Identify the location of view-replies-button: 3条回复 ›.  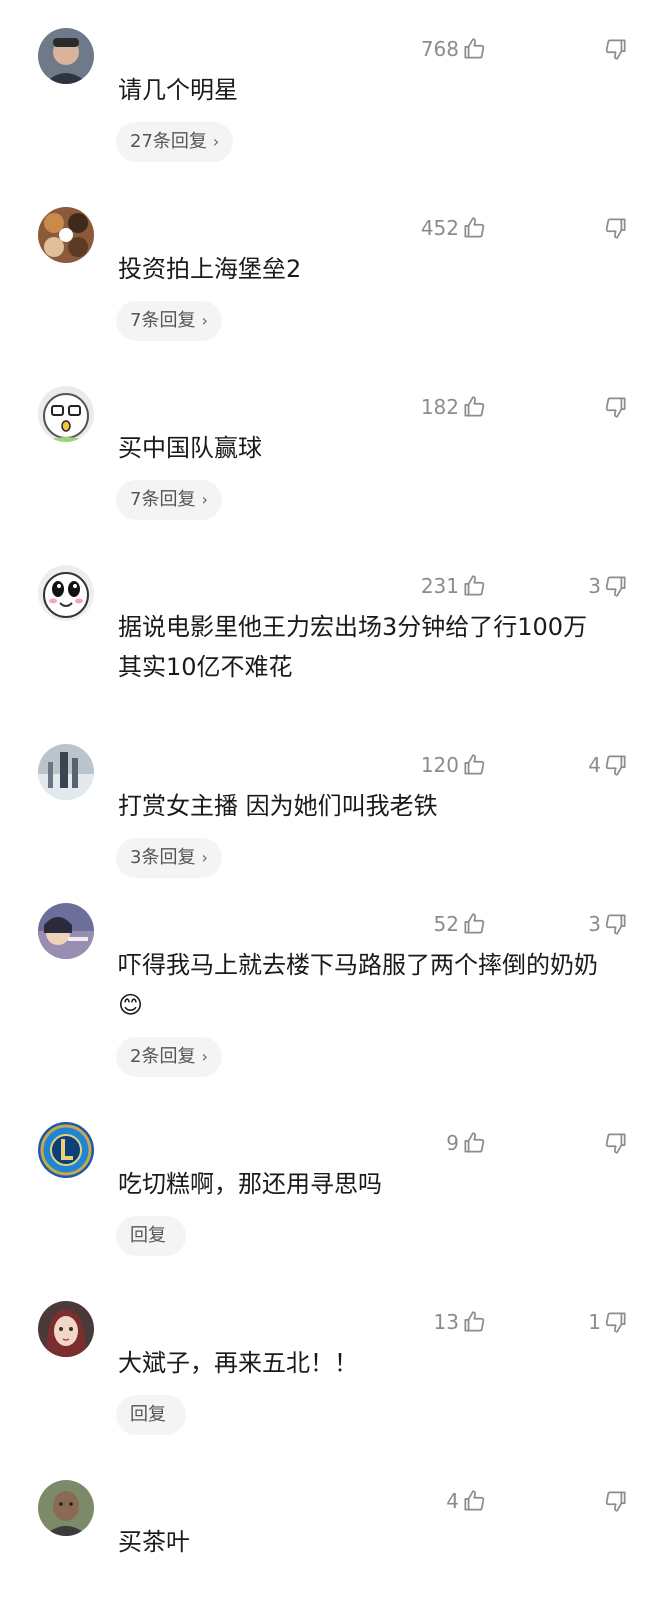
(169, 858).